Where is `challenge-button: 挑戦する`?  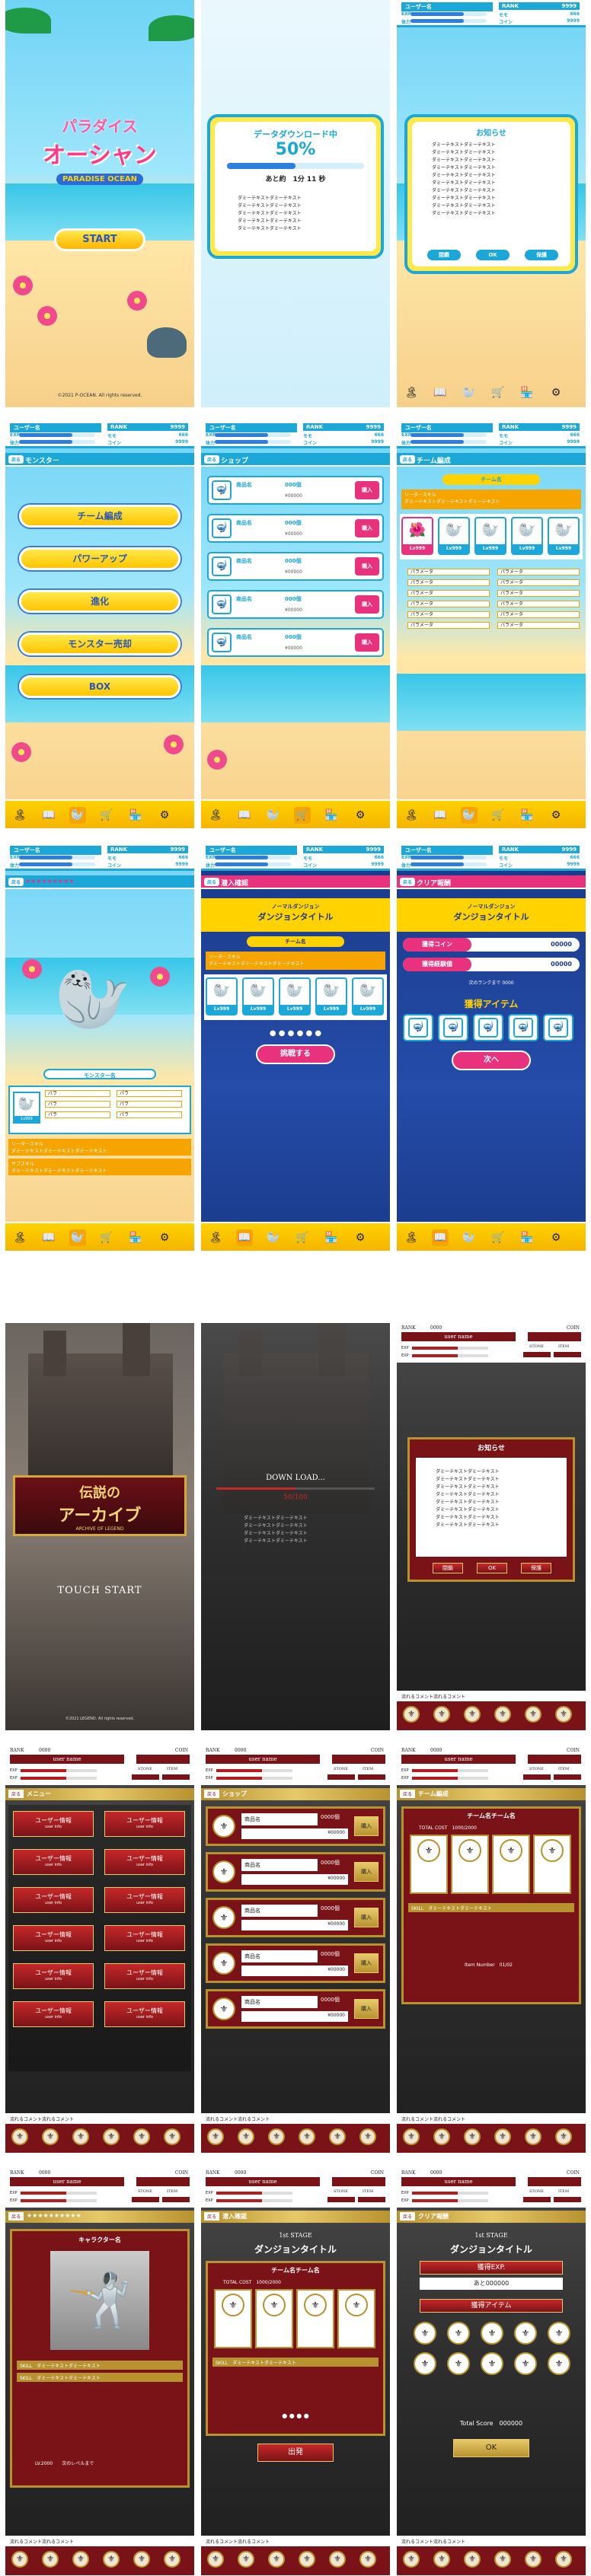
challenge-button: 挑戦する is located at coordinates (295, 1054).